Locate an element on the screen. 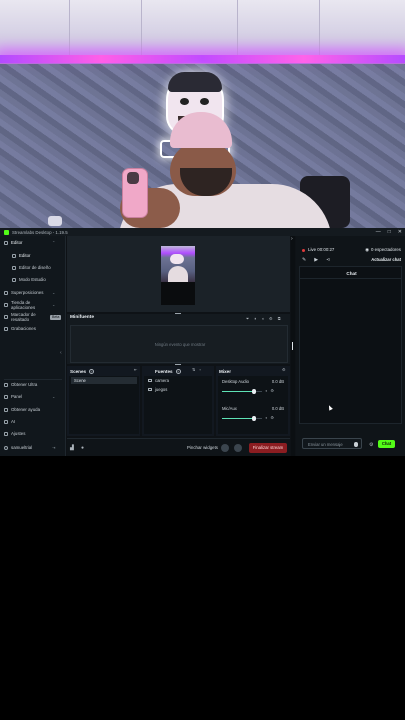 The image size is (405, 720). popout-icon: ⧉ is located at coordinates (279, 318).